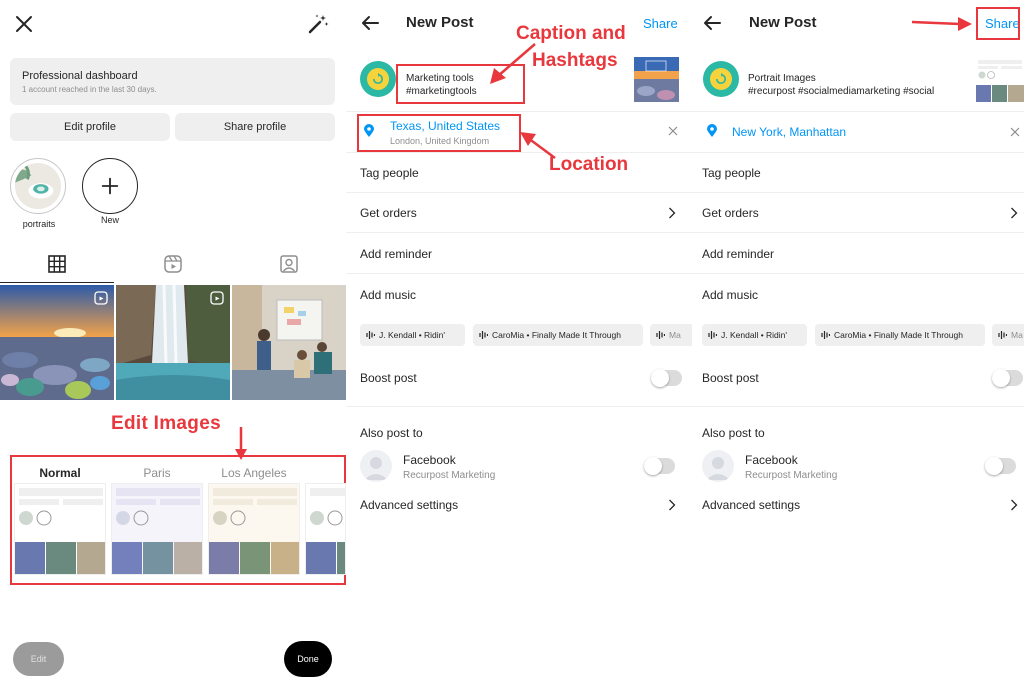  What do you see at coordinates (90, 127) in the screenshot?
I see `edit-profile-button: Edit profile` at bounding box center [90, 127].